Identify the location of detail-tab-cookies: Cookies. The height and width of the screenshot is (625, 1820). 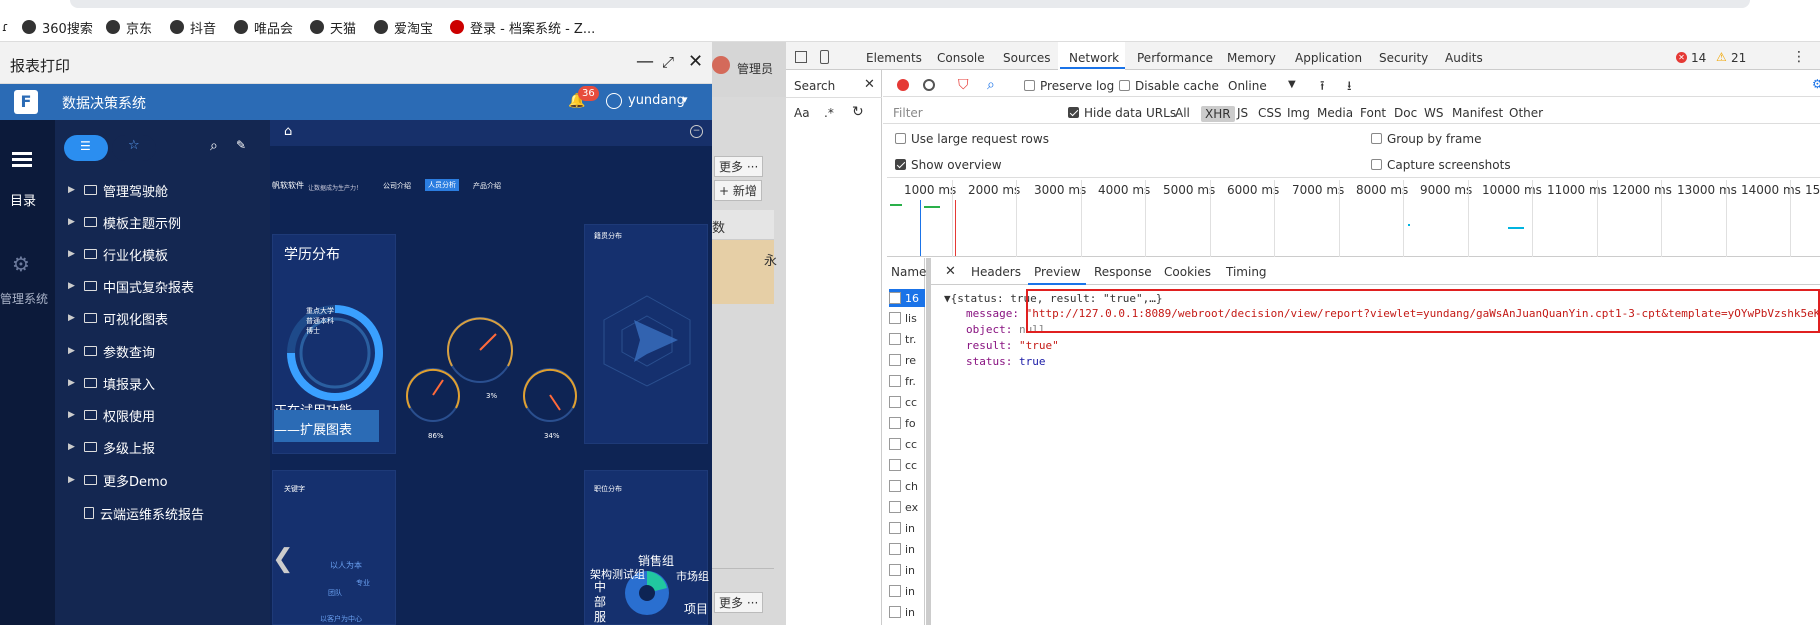
(1187, 272).